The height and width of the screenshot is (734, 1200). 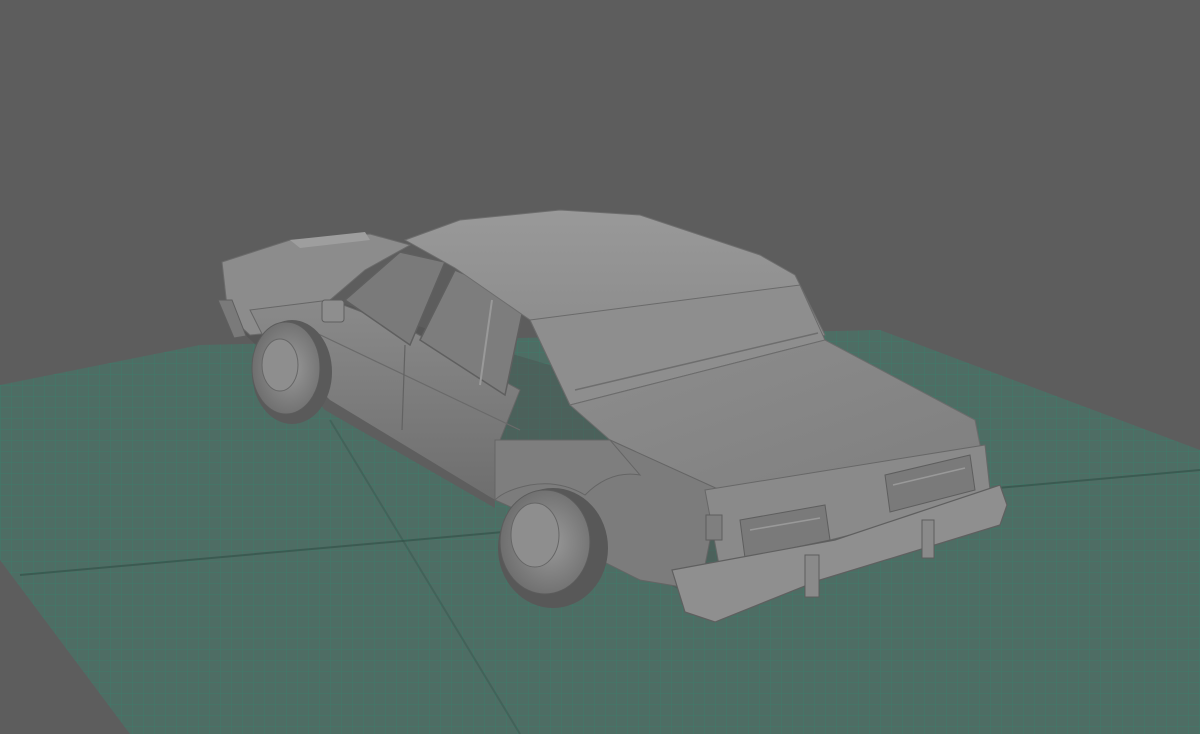 I want to click on car-rear-marker, so click(x=714, y=527).